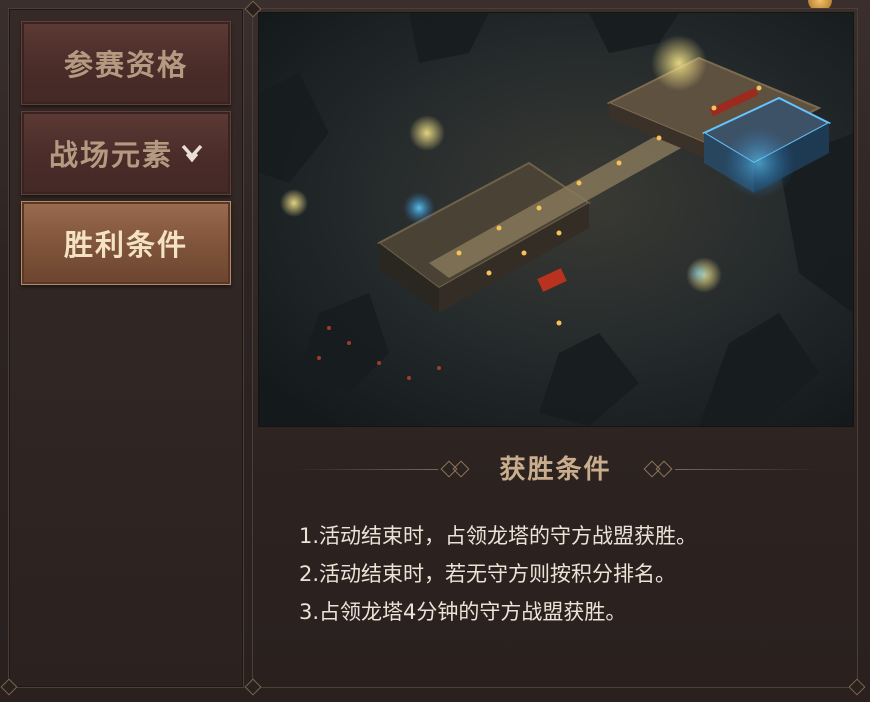 The height and width of the screenshot is (702, 870). What do you see at coordinates (498, 536) in the screenshot?
I see `rule-item: 1.活动结束时，占领龙塔的守方战盟获胜。` at bounding box center [498, 536].